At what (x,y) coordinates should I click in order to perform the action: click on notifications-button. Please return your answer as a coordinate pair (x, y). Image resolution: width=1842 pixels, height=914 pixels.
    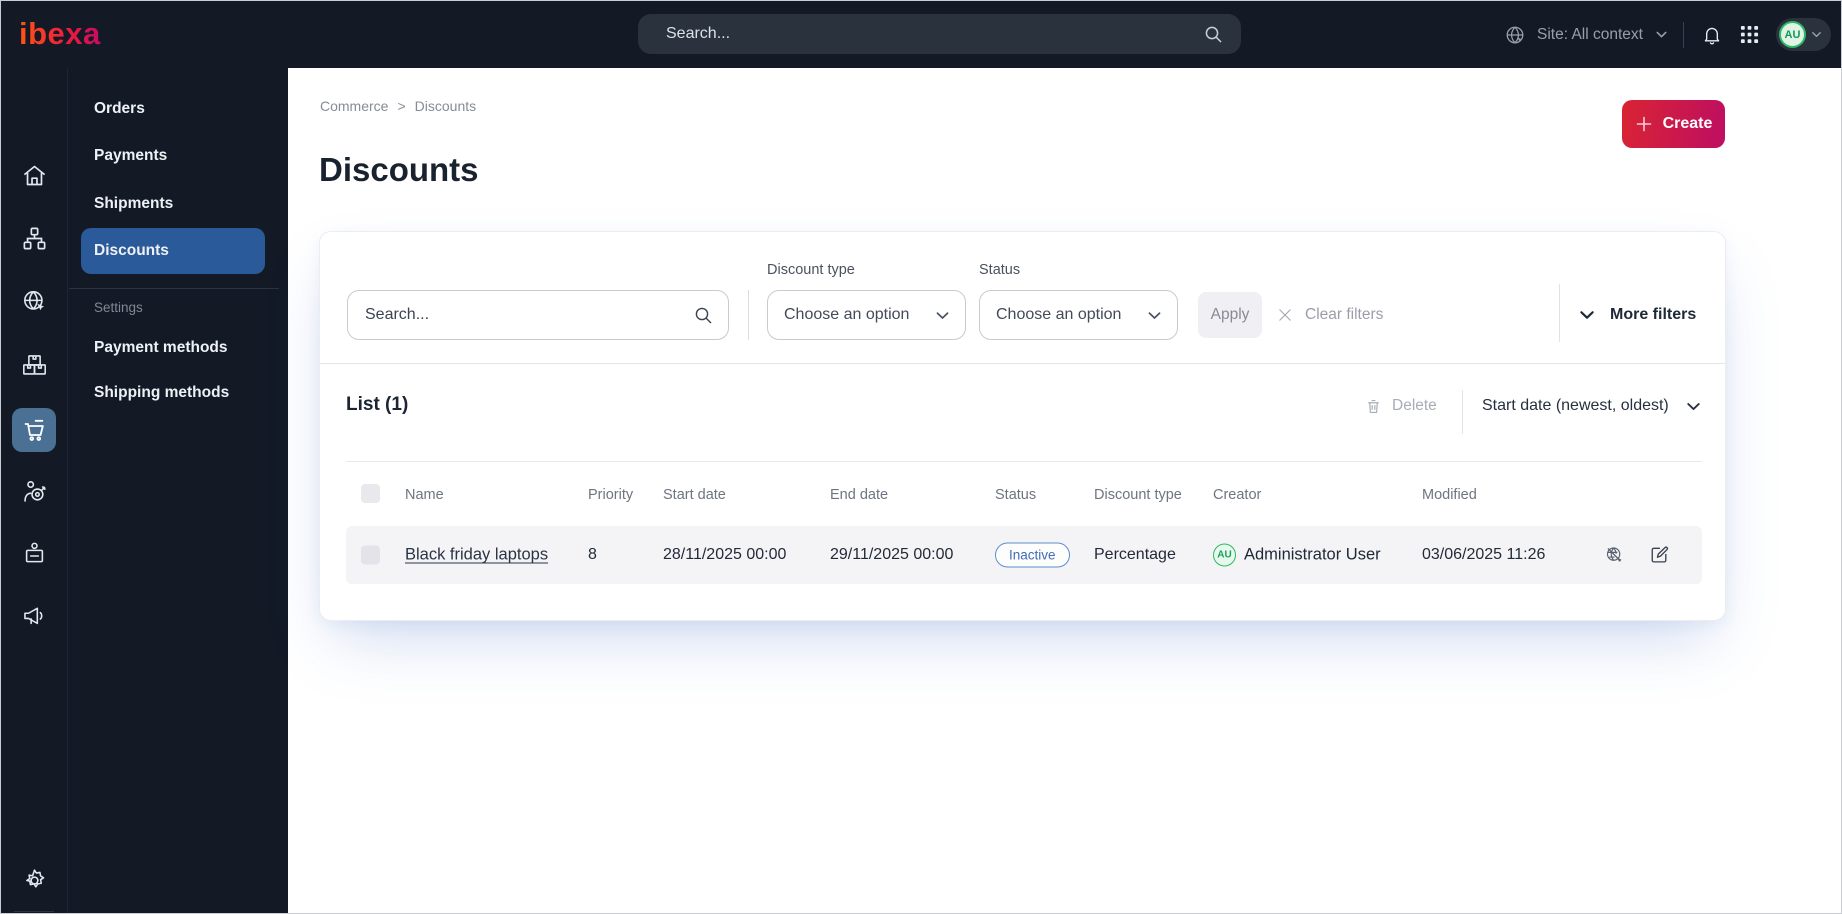
    Looking at the image, I should click on (1712, 35).